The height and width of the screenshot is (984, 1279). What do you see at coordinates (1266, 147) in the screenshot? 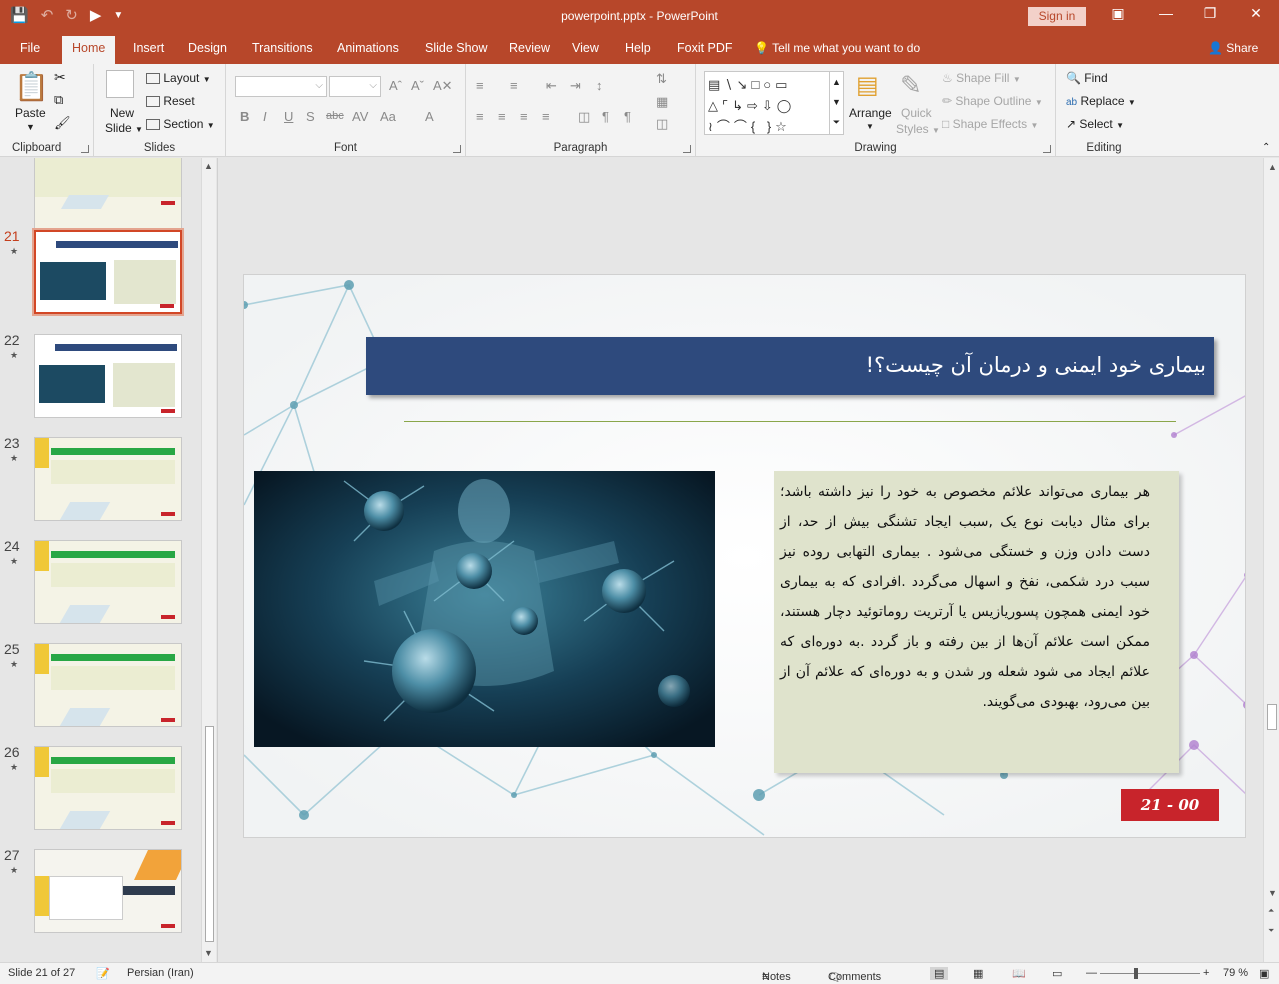
I see `collapse-ribbon-icon: ⌃` at bounding box center [1266, 147].